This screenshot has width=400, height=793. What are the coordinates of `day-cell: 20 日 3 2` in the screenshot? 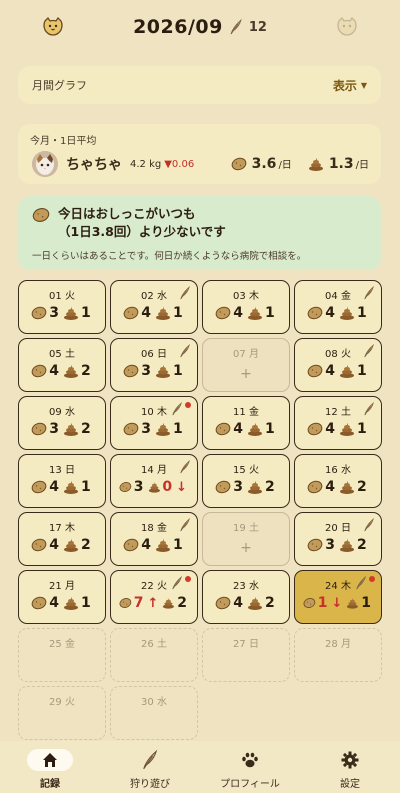 It's located at (338, 539).